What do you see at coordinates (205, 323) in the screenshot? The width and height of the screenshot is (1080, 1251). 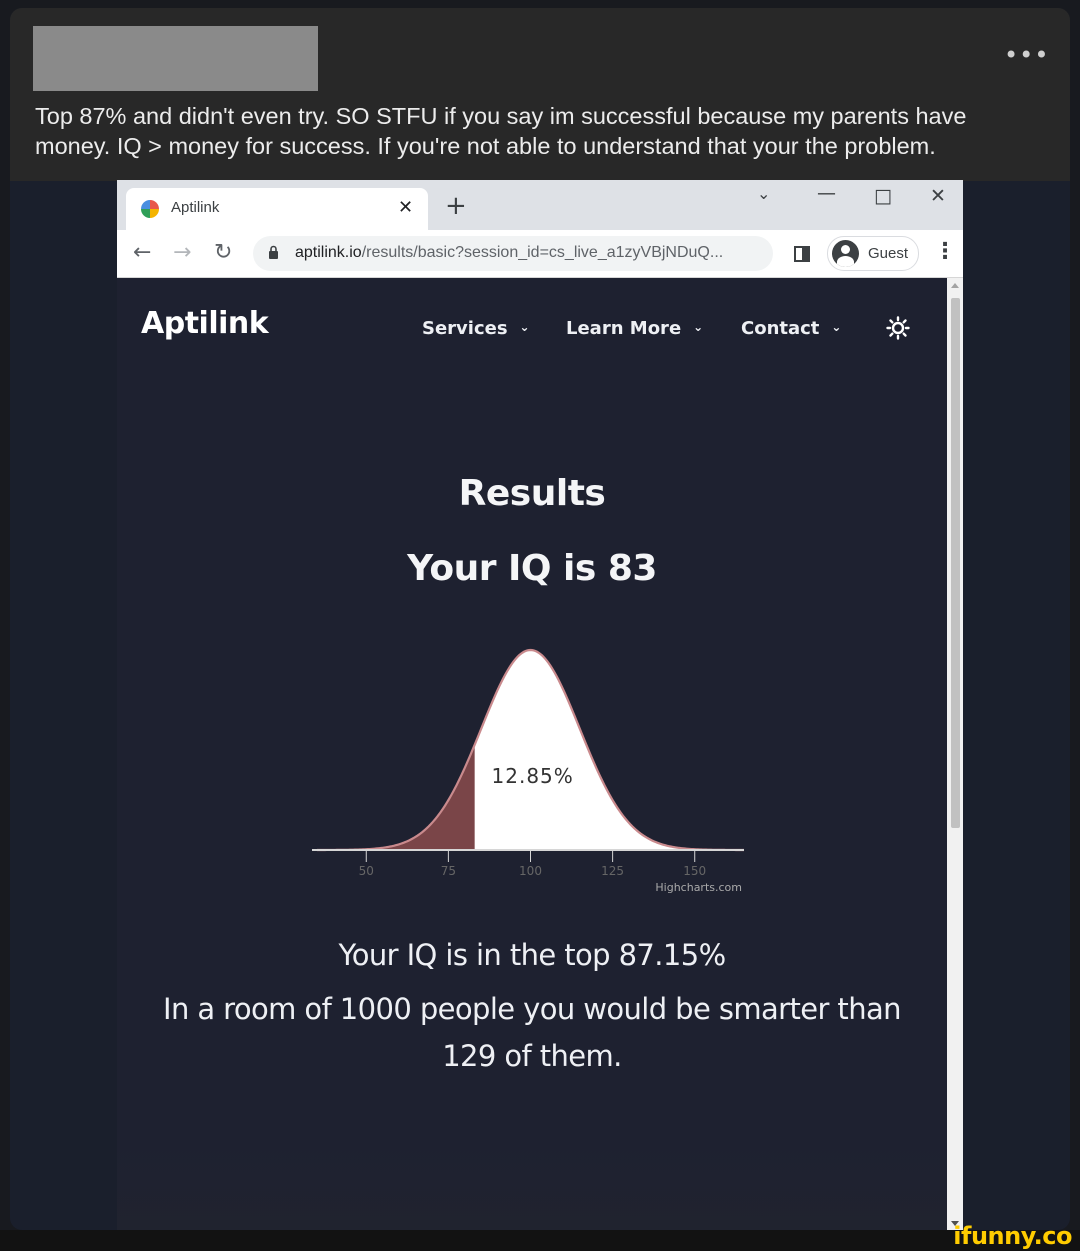 I see `site-logo: Aptilink` at bounding box center [205, 323].